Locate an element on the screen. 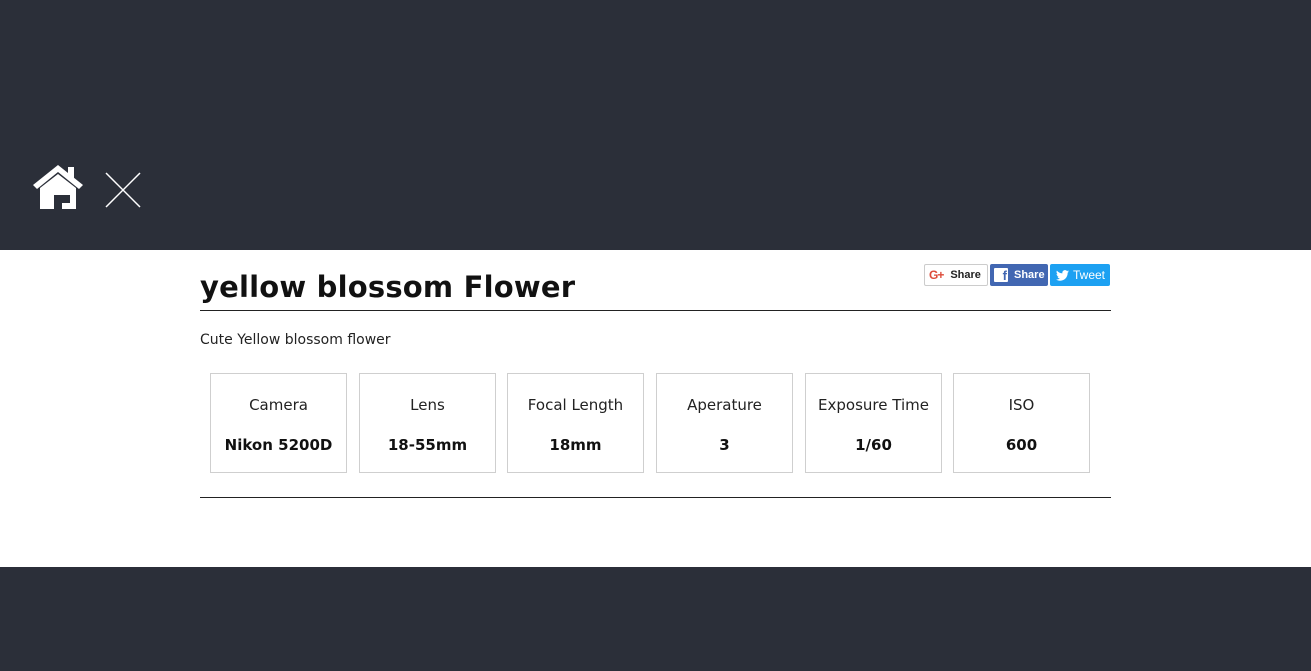  stat-value: 3 is located at coordinates (724, 445).